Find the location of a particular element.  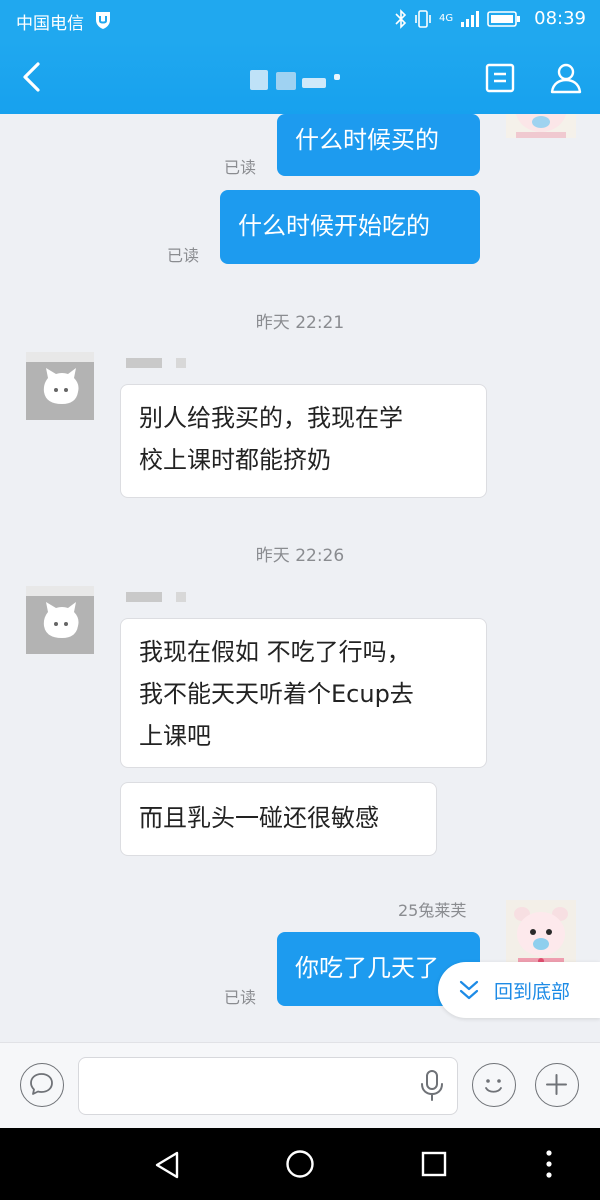

chat-header is located at coordinates (300, 77).